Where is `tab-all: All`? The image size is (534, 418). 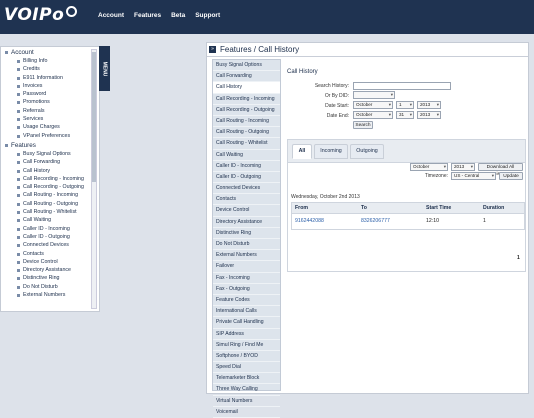 tab-all: All is located at coordinates (302, 151).